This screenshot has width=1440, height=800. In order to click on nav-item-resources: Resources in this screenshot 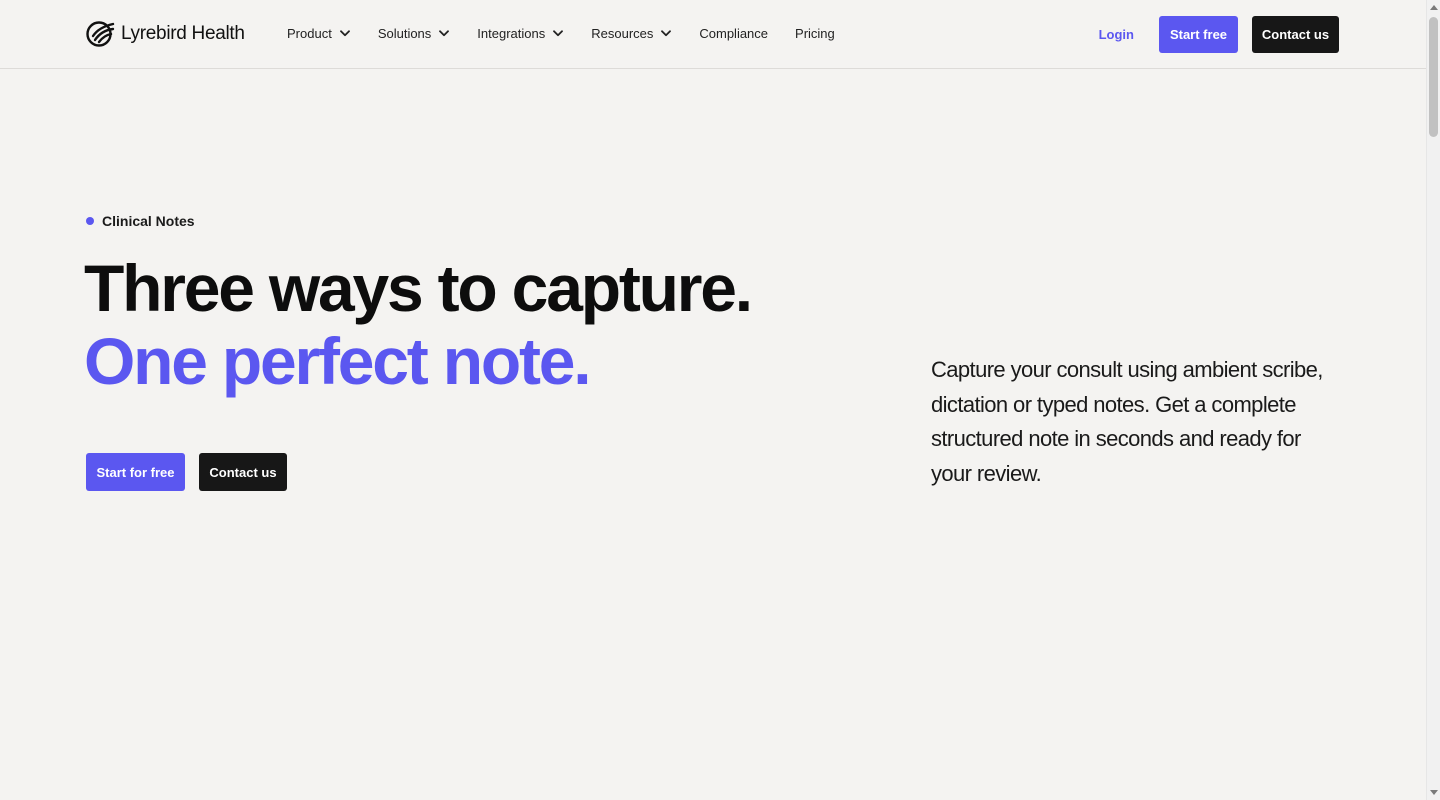, I will do `click(631, 33)`.